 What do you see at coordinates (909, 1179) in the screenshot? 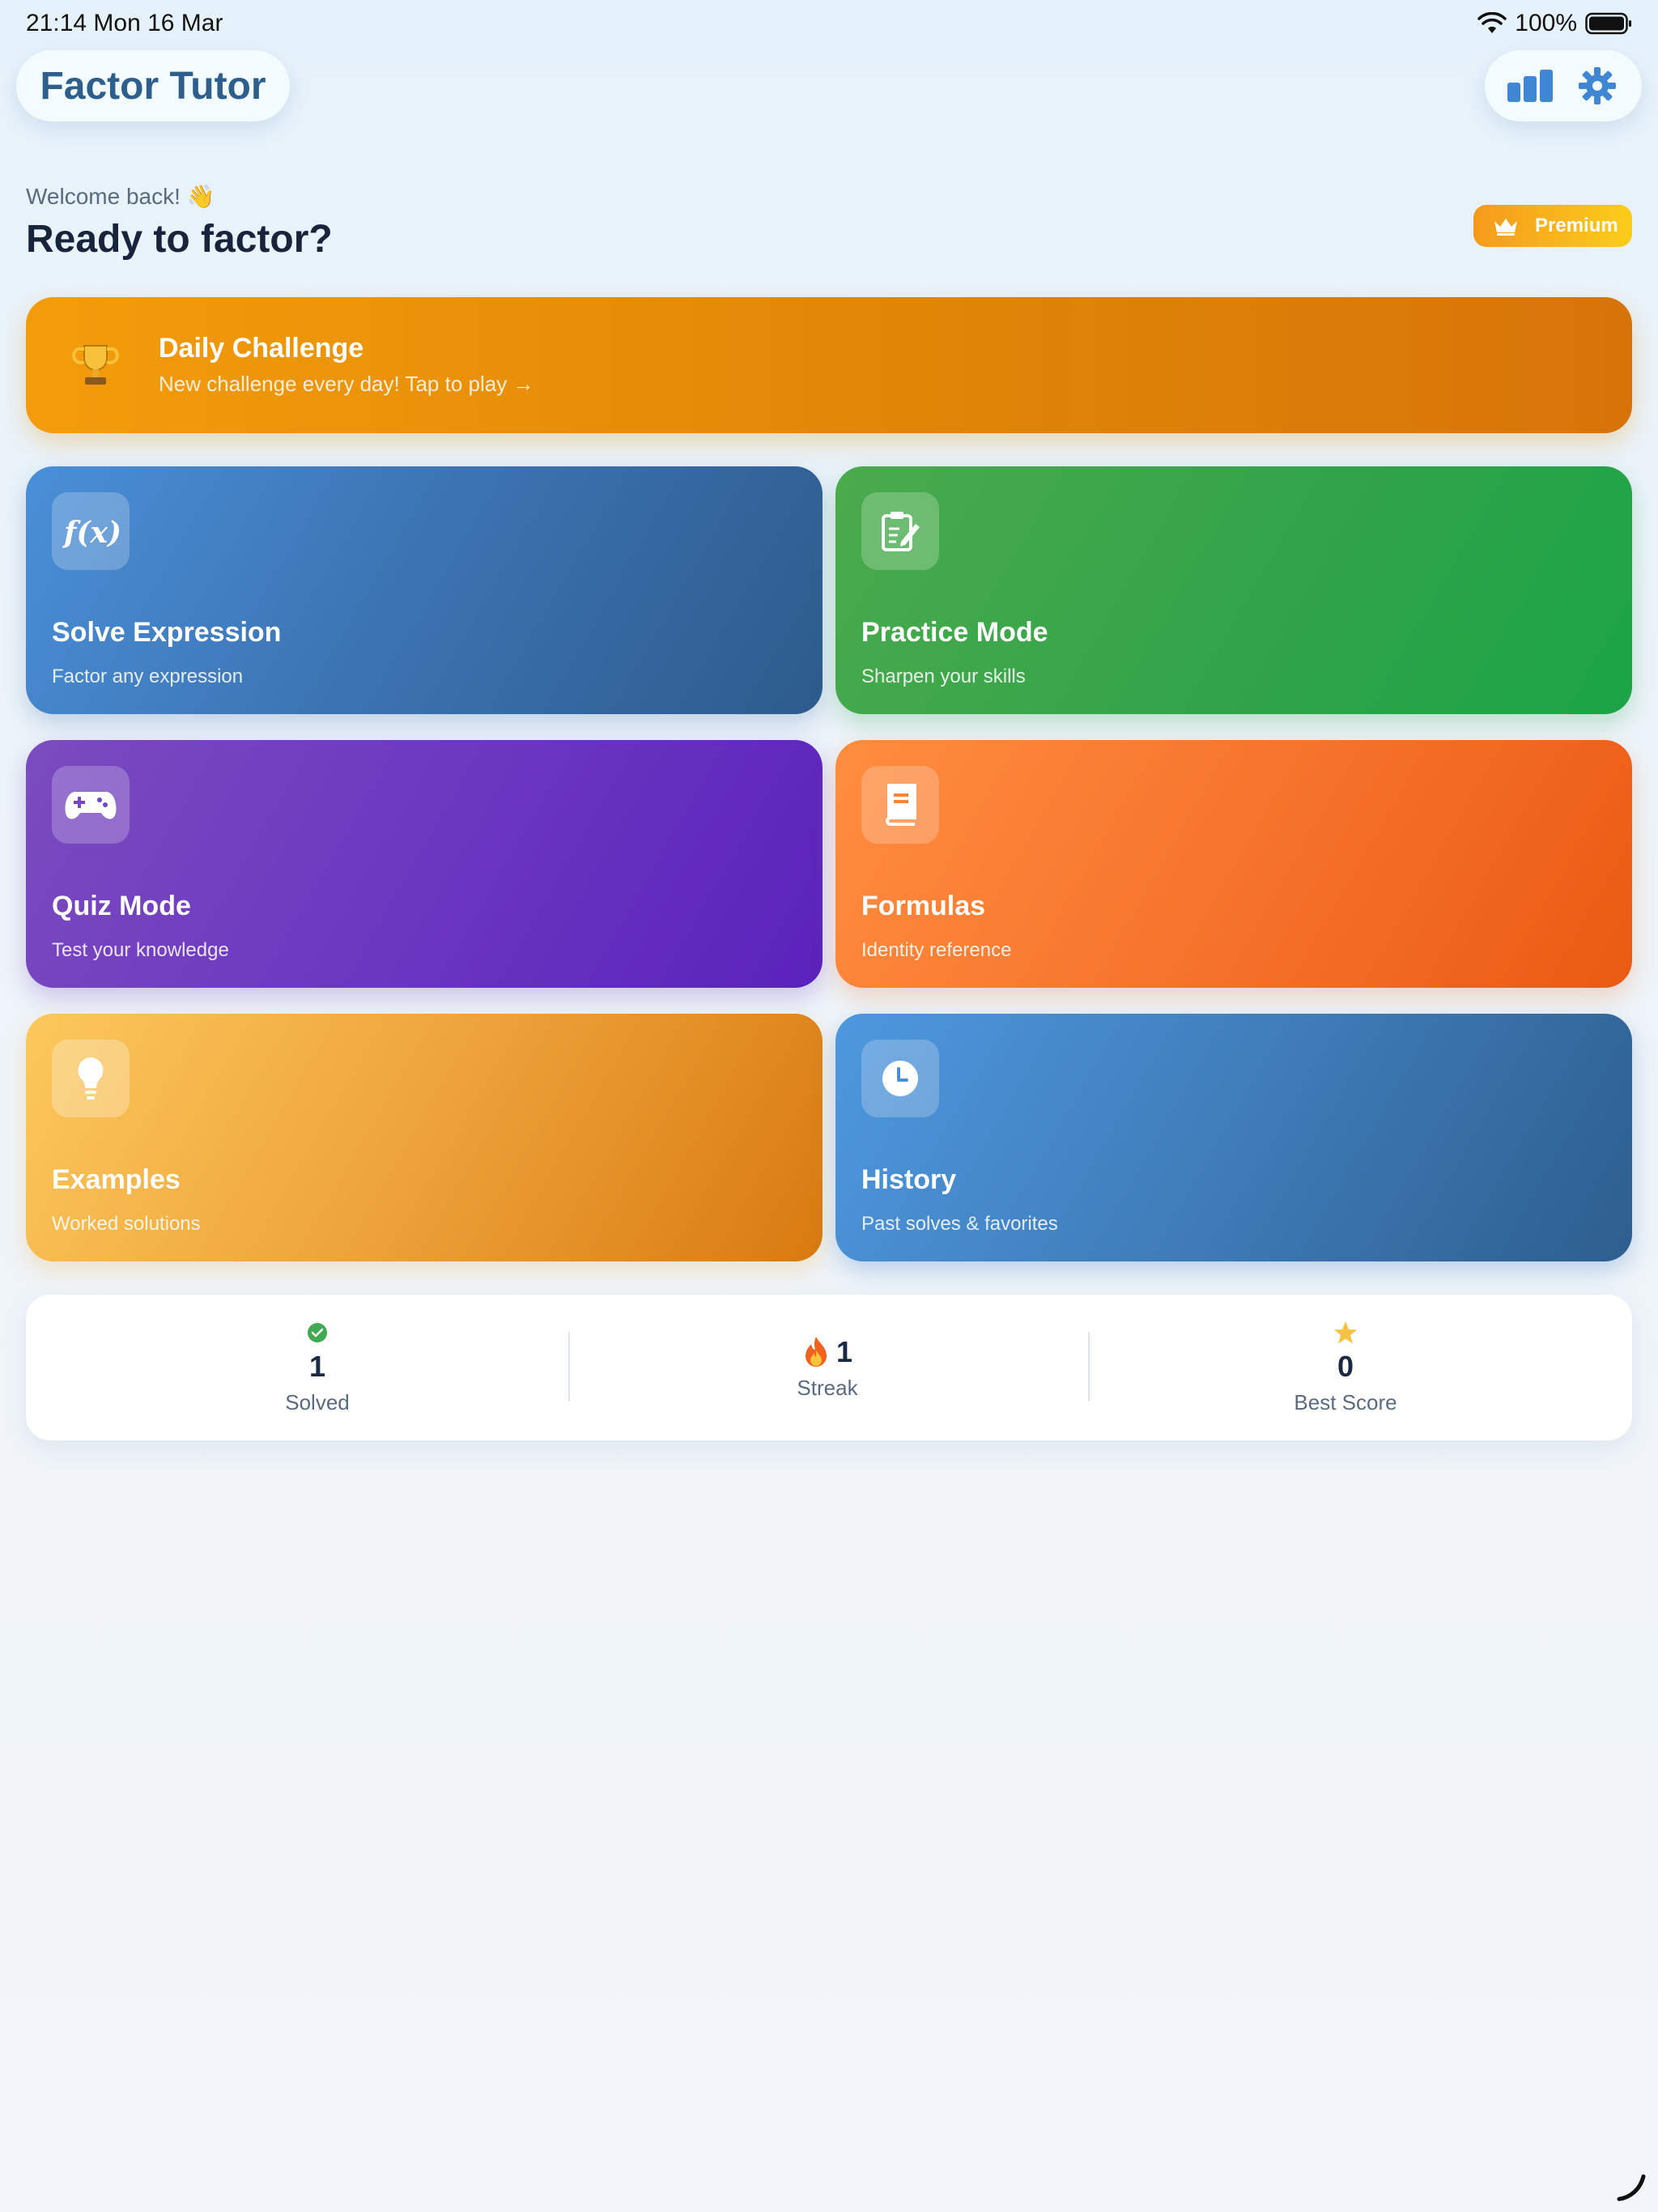
I see `card-title: History` at bounding box center [909, 1179].